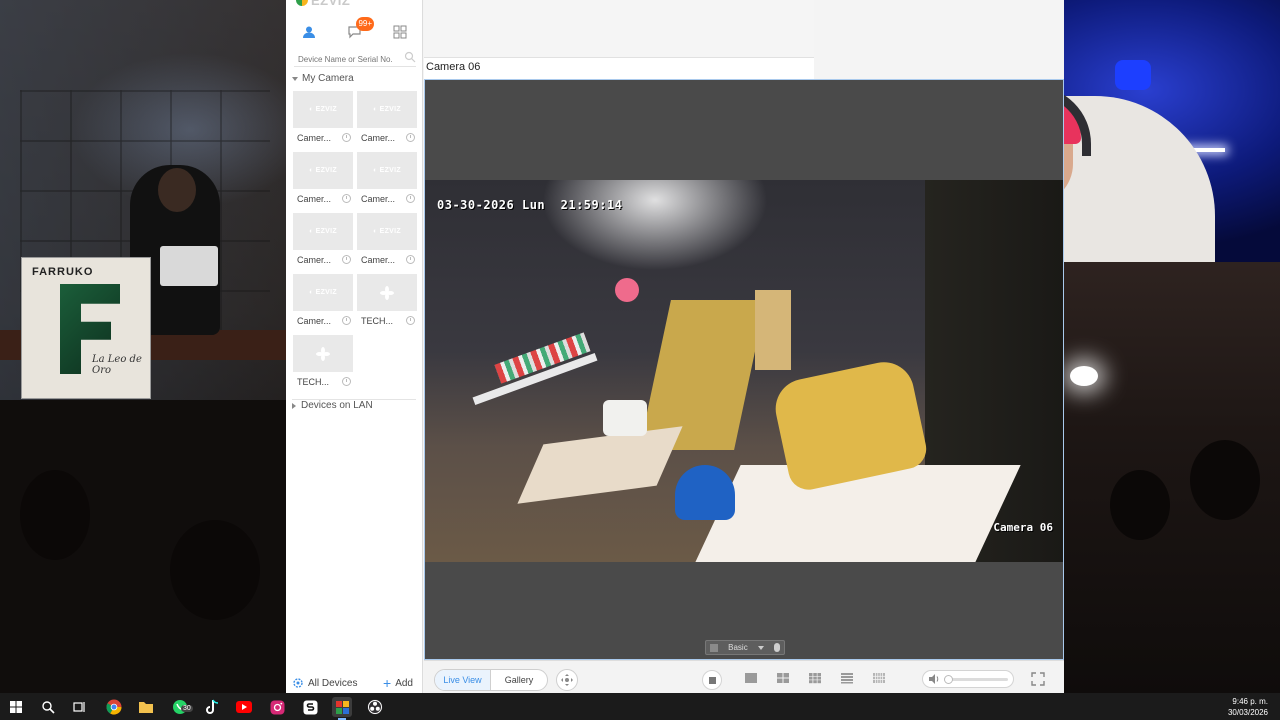 The width and height of the screenshot is (1280, 720). Describe the element at coordinates (976, 679) in the screenshot. I see `volume-slider` at that location.